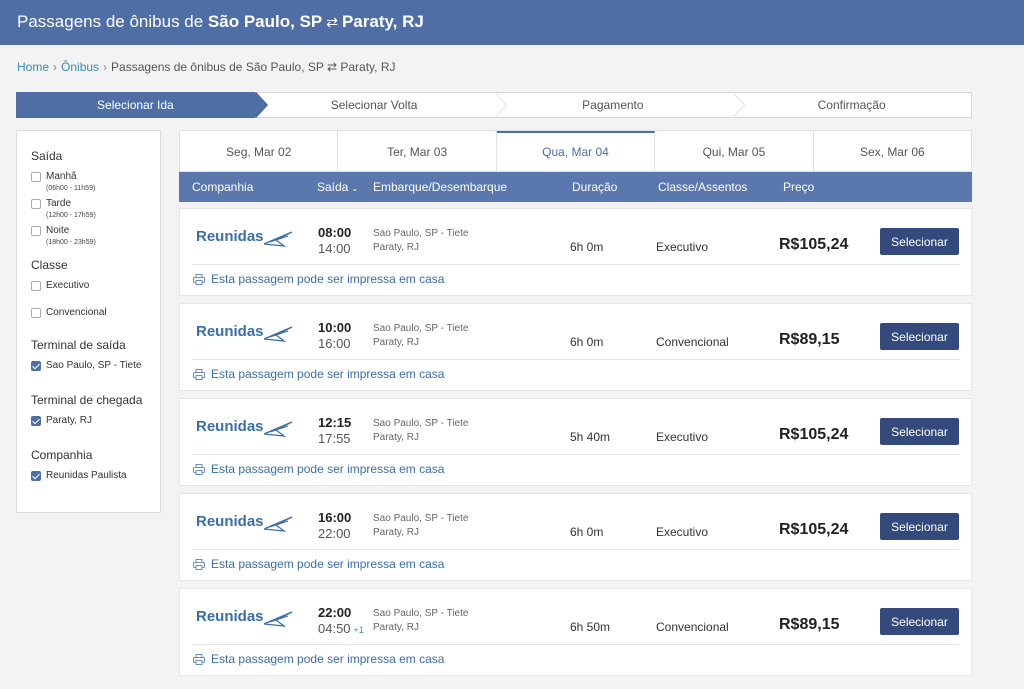  I want to click on step-selecionar-volta: Selecionar Volta, so click(380, 105).